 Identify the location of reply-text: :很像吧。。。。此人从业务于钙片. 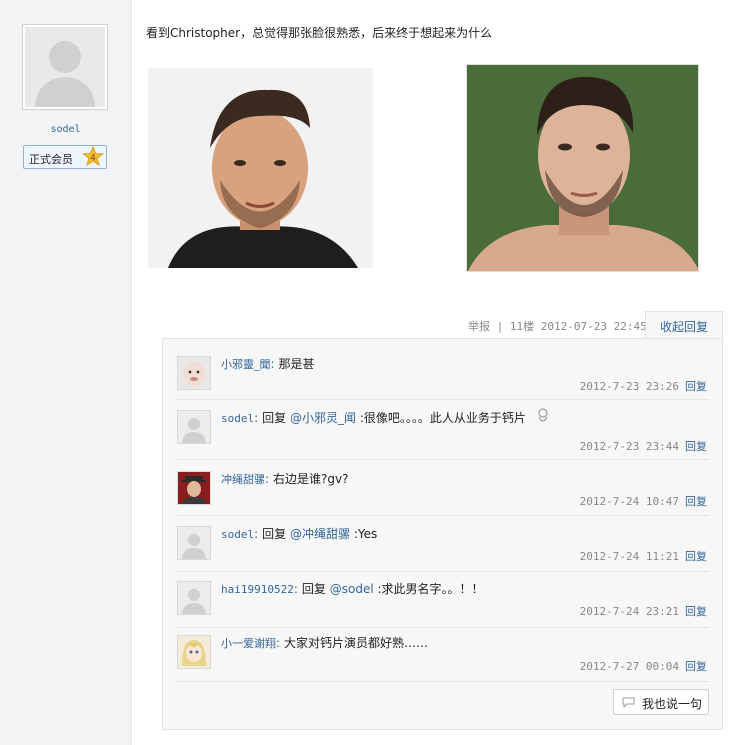
(441, 418).